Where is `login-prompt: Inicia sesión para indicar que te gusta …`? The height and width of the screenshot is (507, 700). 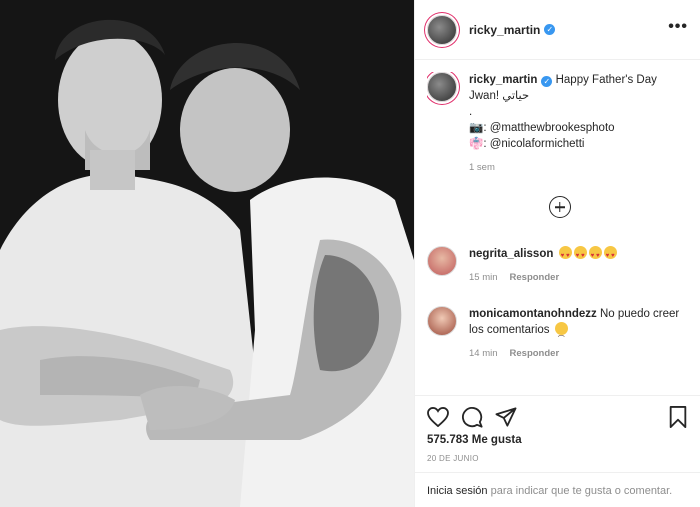 login-prompt: Inicia sesión para indicar que te gusta … is located at coordinates (557, 485).